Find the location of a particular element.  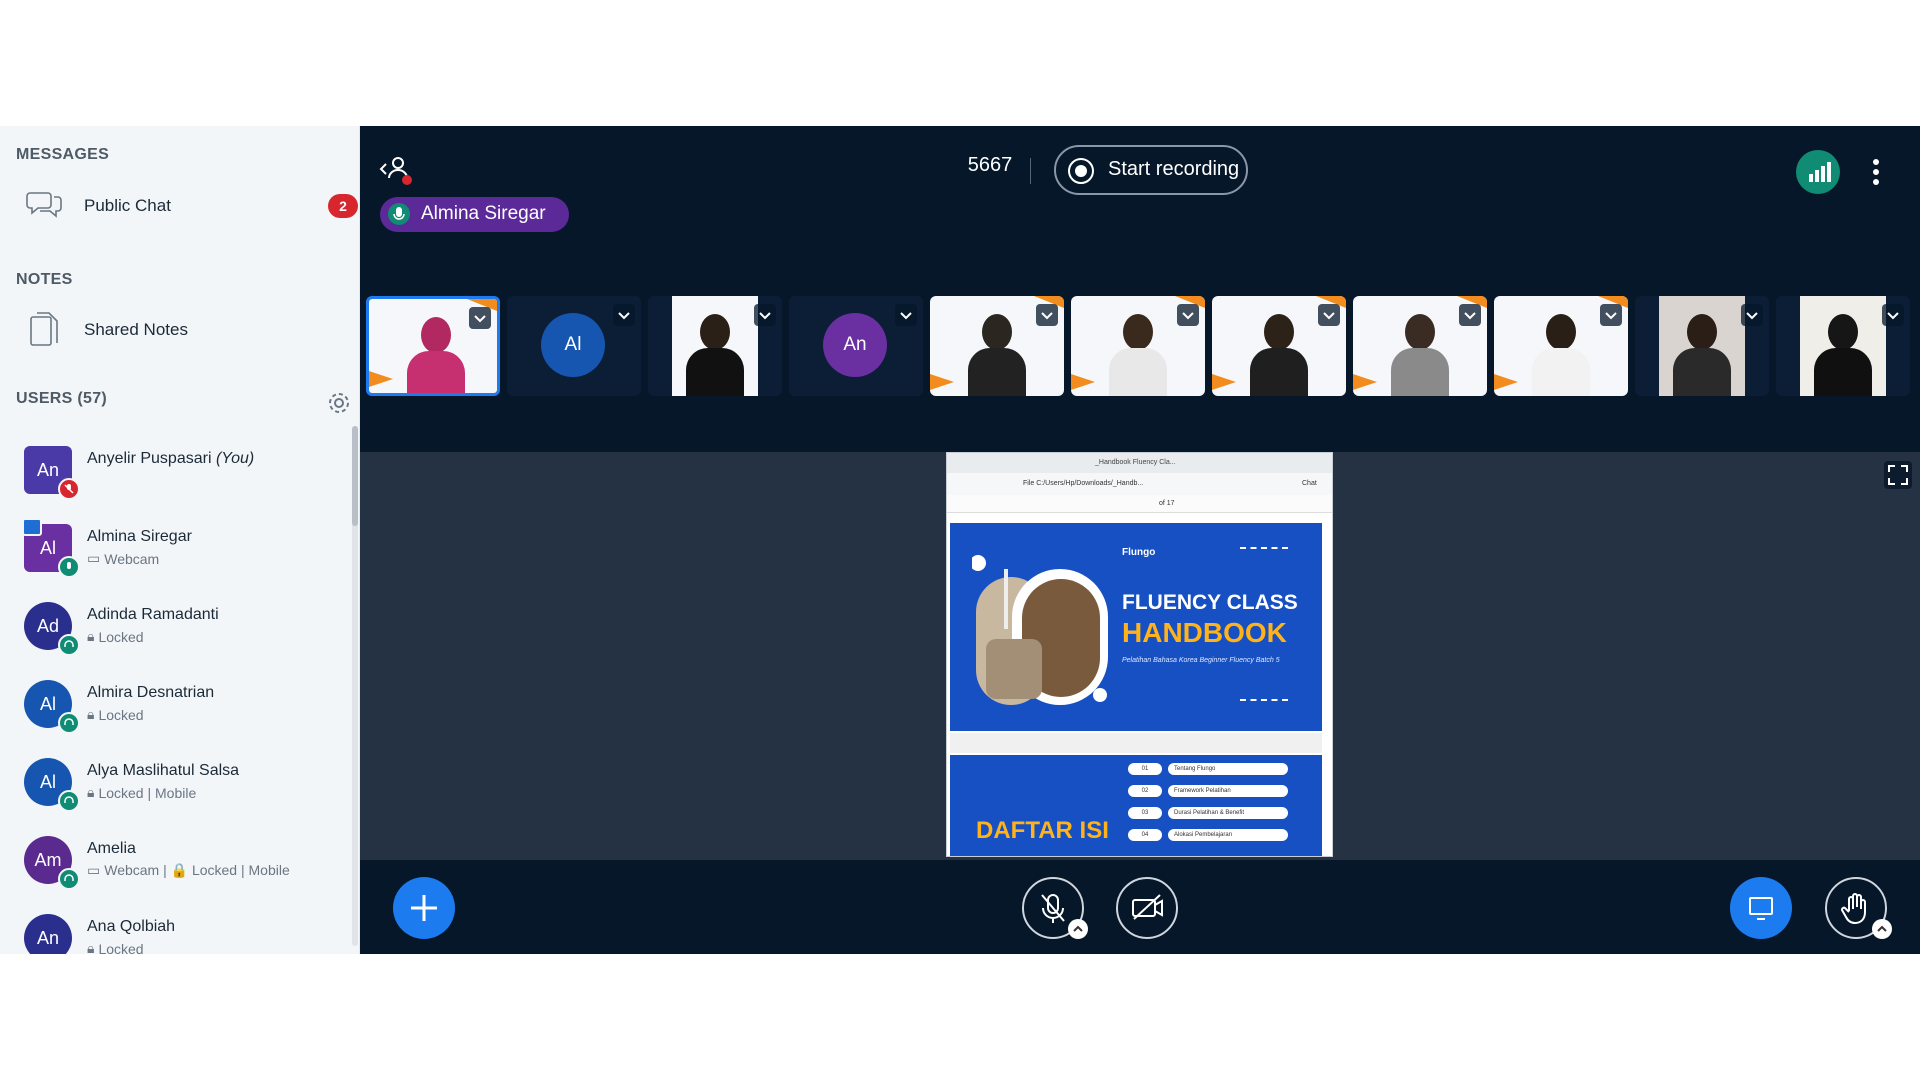

toc-label: Alokasi Pembelajaran is located at coordinates (1228, 835).